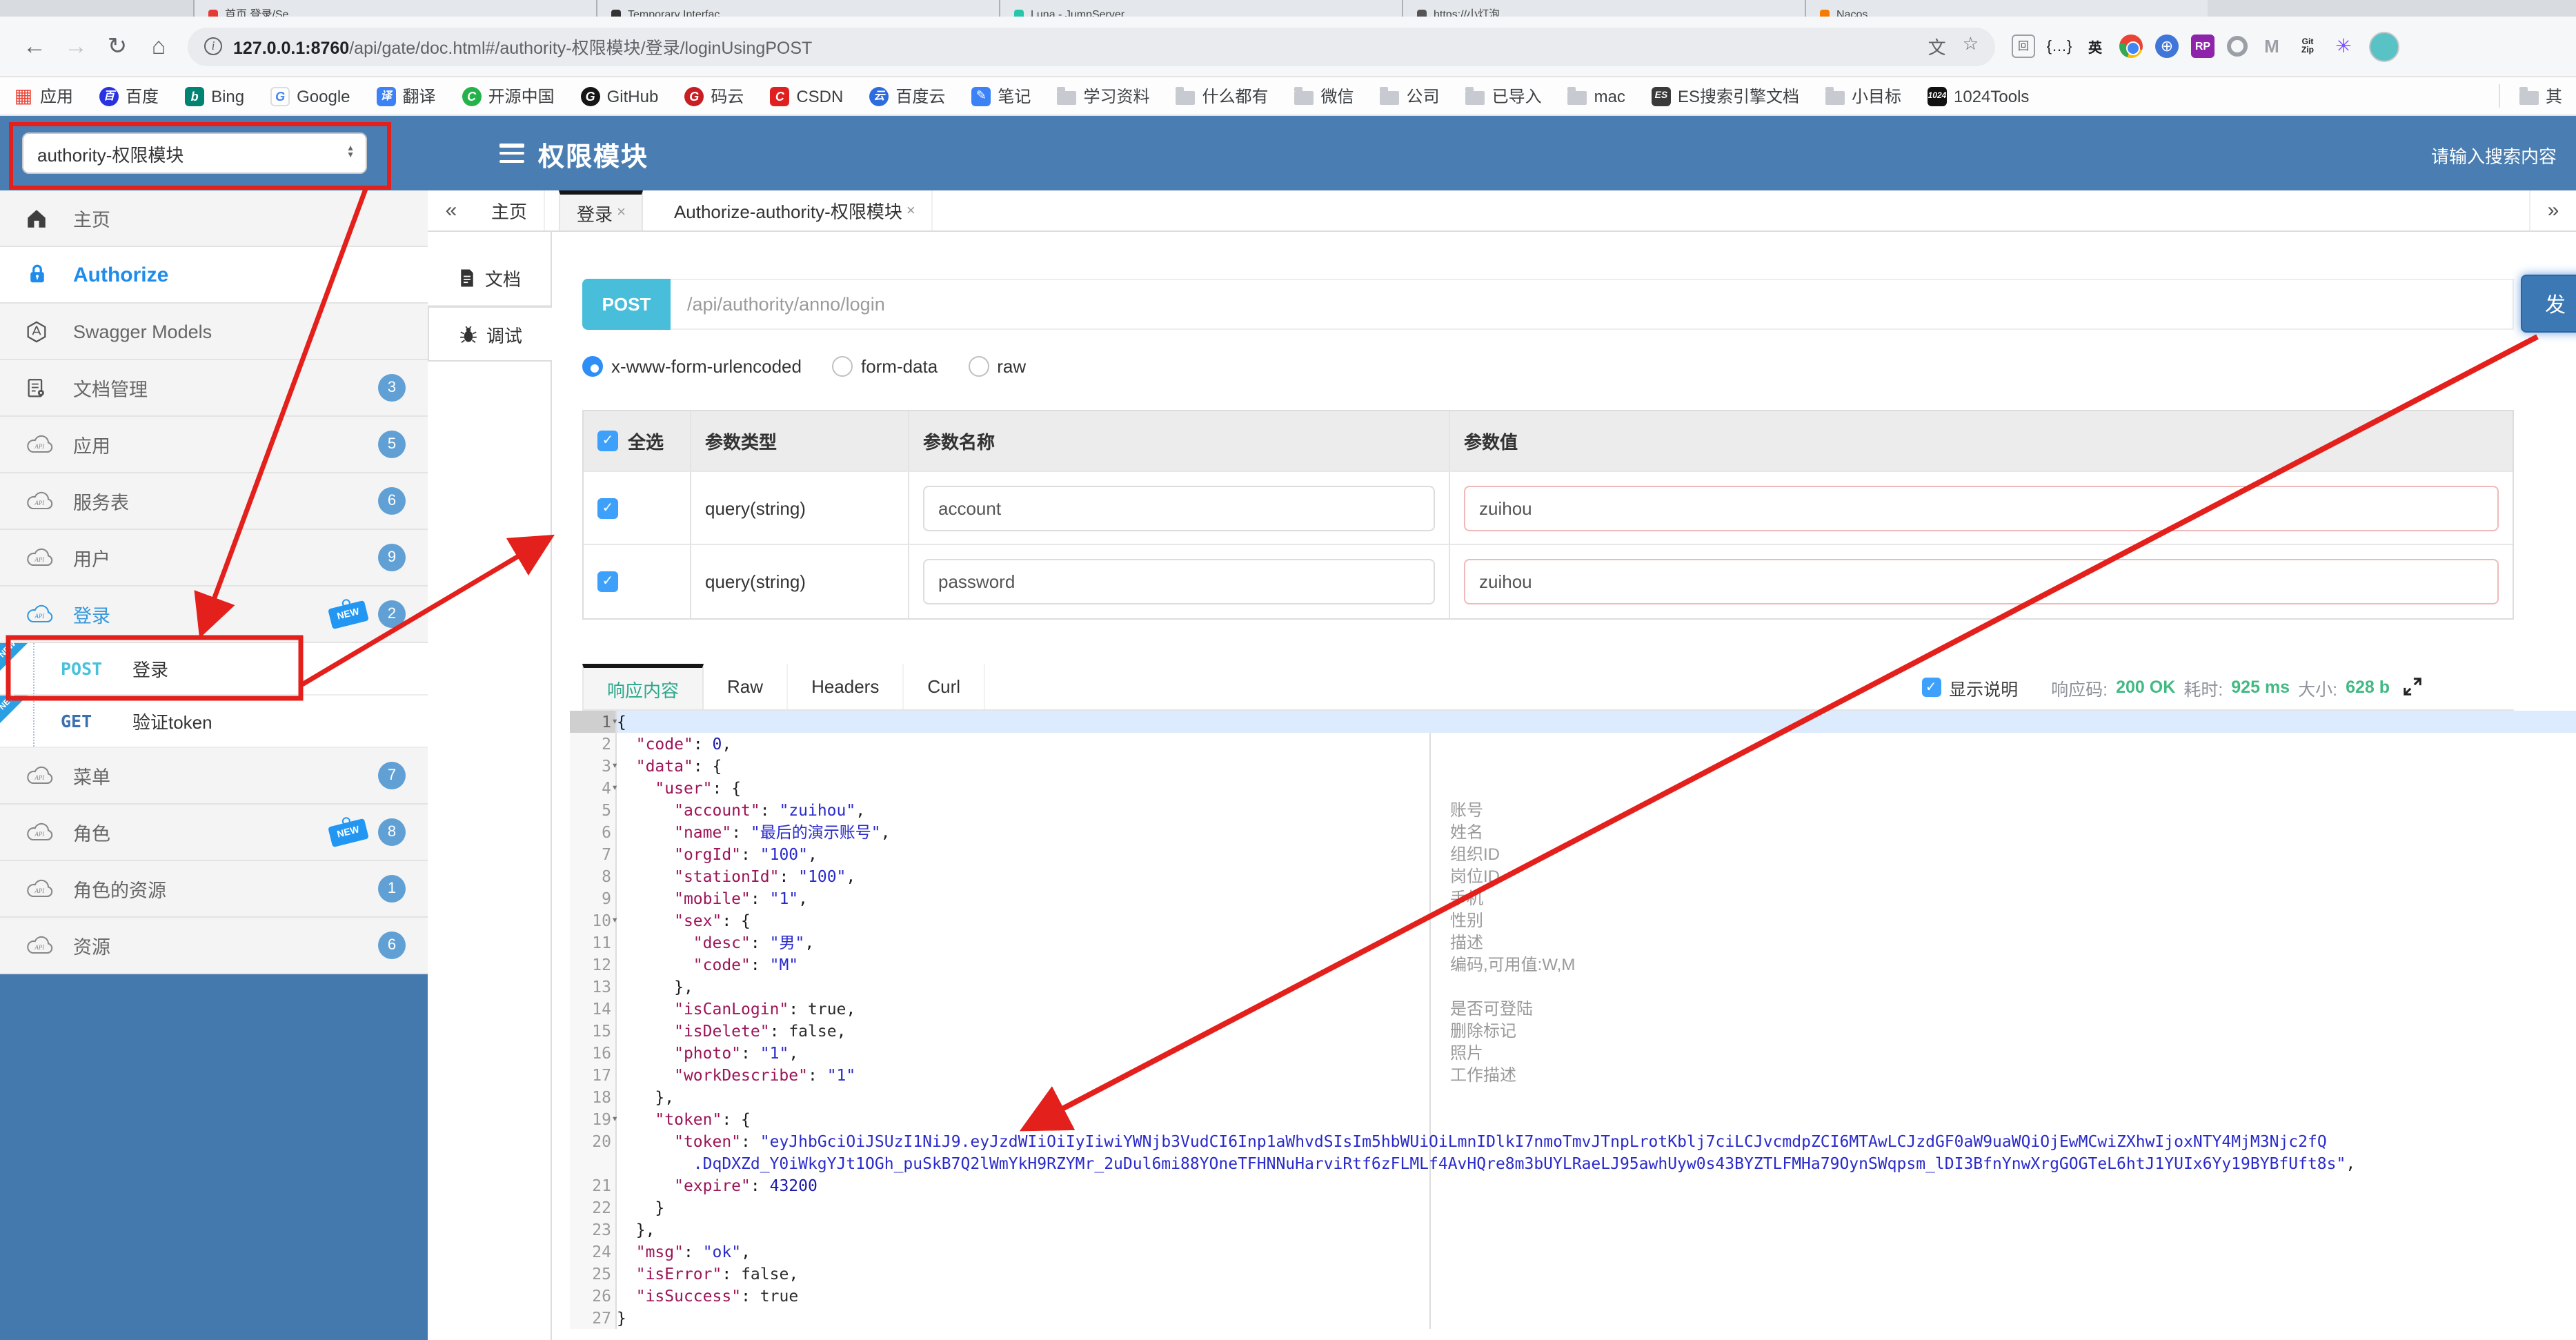 The image size is (2576, 1340). Describe the element at coordinates (592, 1053) in the screenshot. I see `line-number: 16` at that location.